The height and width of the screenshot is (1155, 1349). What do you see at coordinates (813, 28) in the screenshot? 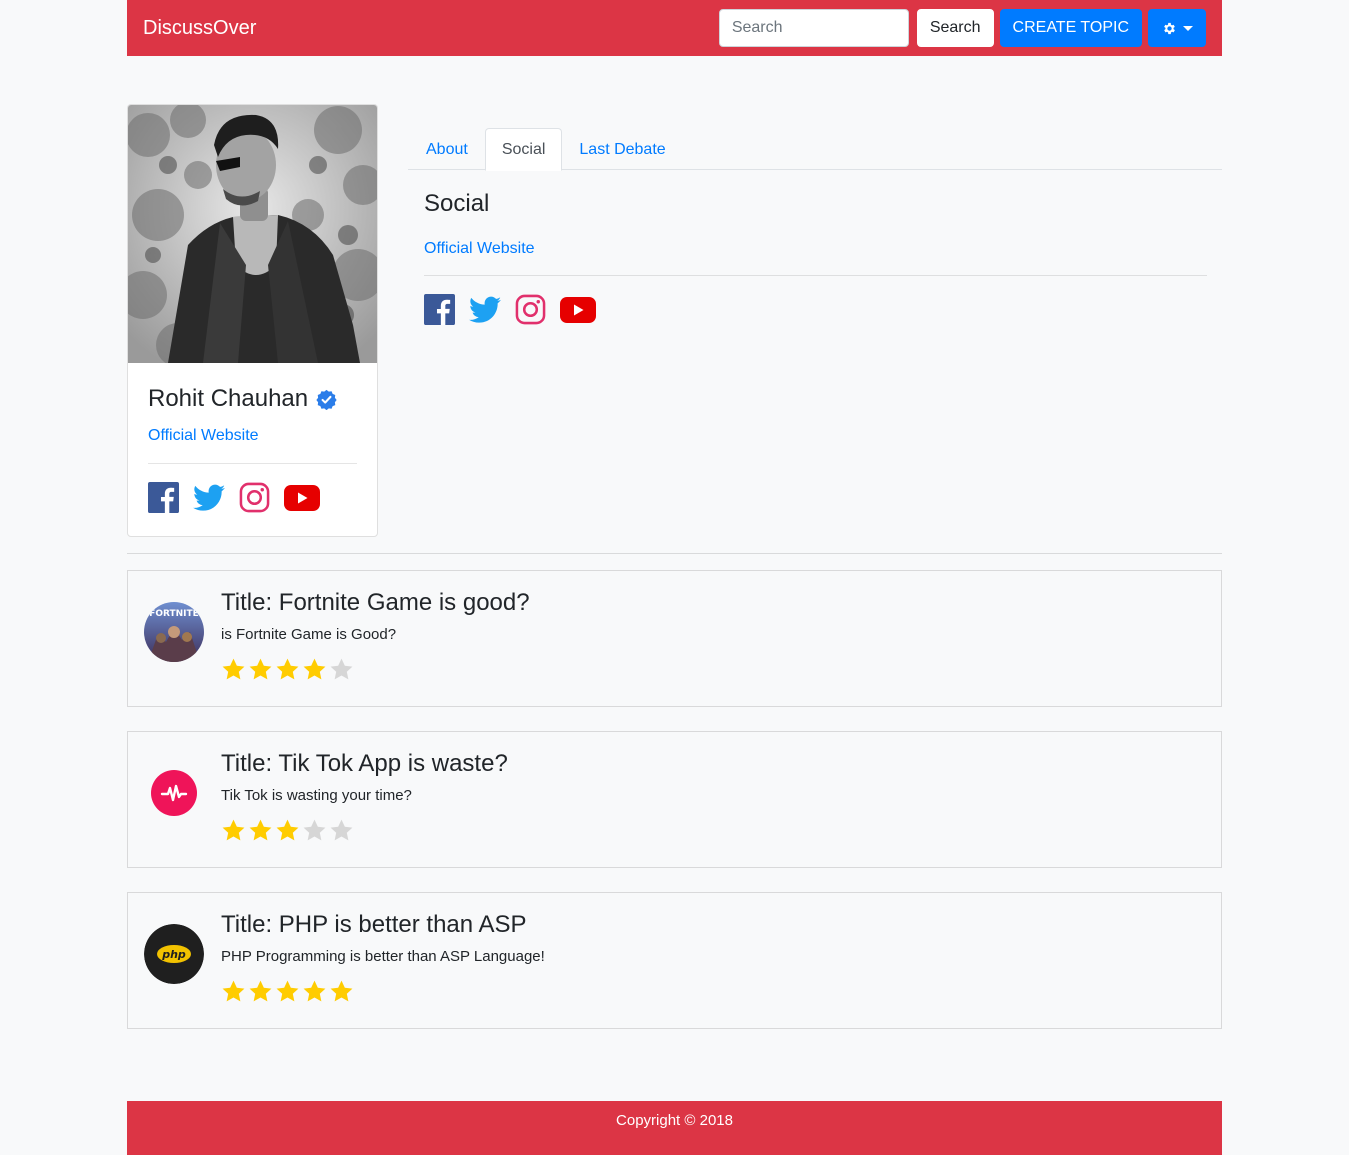
I see `search-input` at bounding box center [813, 28].